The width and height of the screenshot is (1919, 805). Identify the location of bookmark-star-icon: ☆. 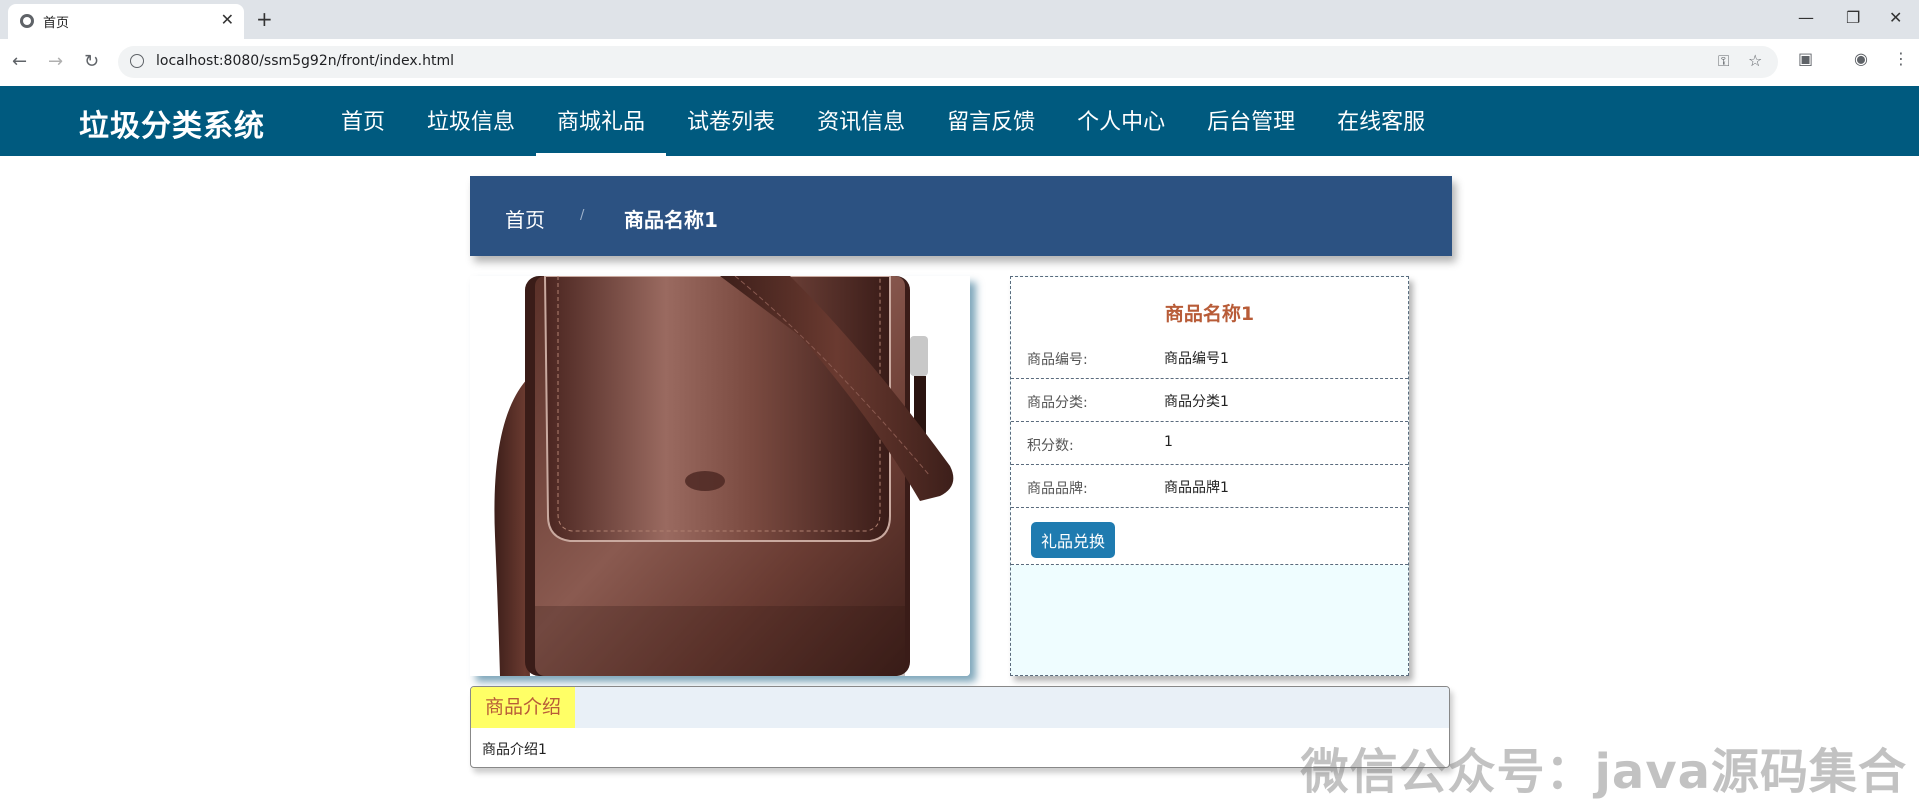
(1755, 60).